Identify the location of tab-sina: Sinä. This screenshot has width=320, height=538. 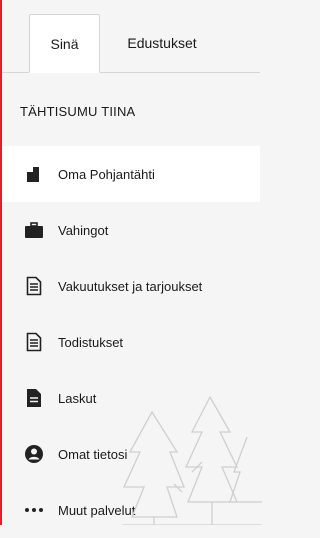
(64, 43).